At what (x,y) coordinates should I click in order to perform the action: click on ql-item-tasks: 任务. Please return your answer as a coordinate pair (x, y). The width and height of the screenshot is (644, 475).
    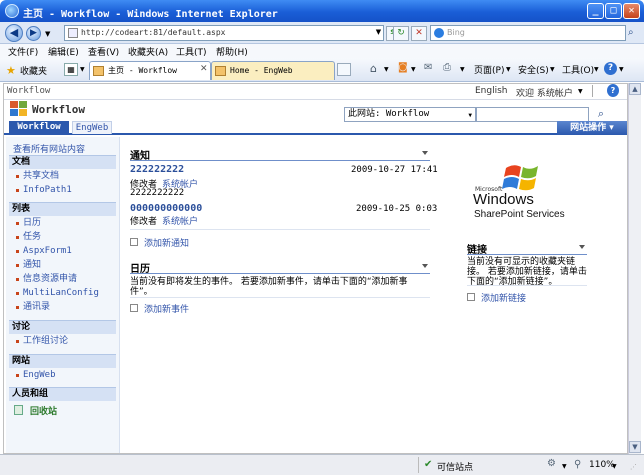
    Looking at the image, I should click on (62, 238).